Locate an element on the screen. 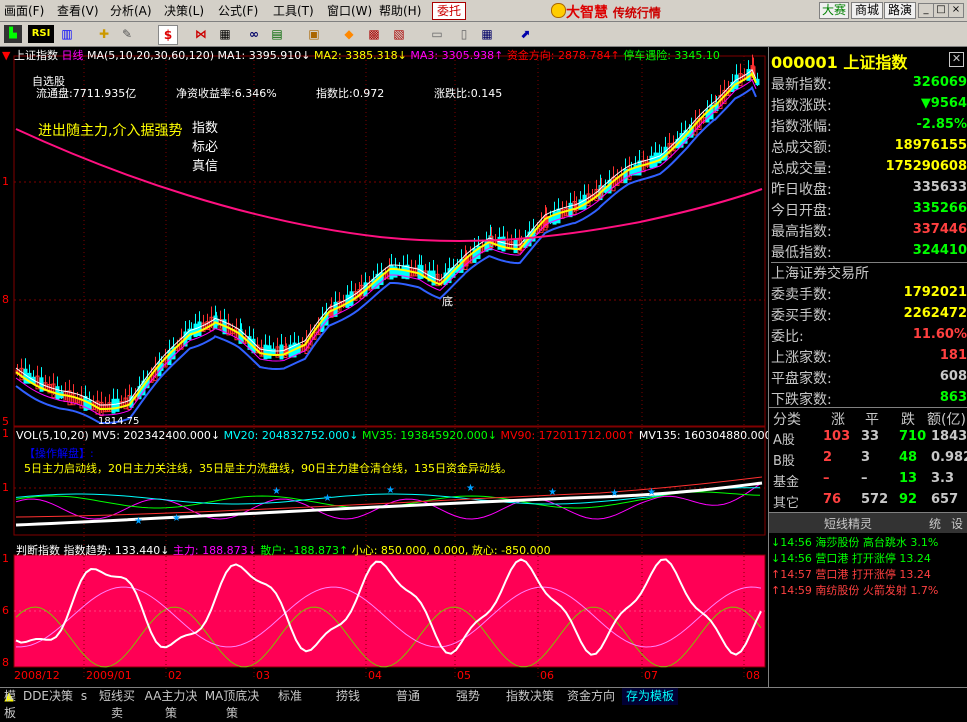  binoculars-icon: ∞ is located at coordinates (254, 34).